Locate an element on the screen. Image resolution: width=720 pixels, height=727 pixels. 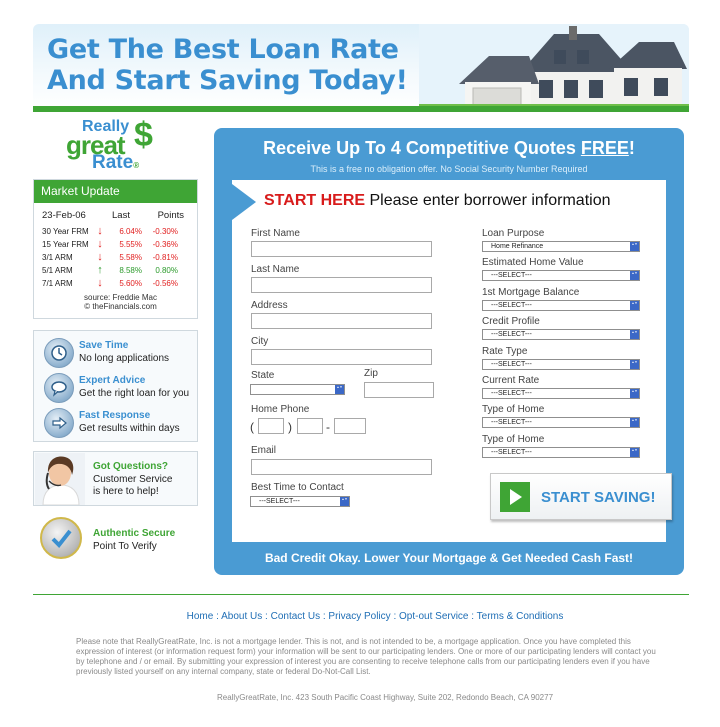
market-row-name: 7/1 ARM is located at coordinates (57, 283).